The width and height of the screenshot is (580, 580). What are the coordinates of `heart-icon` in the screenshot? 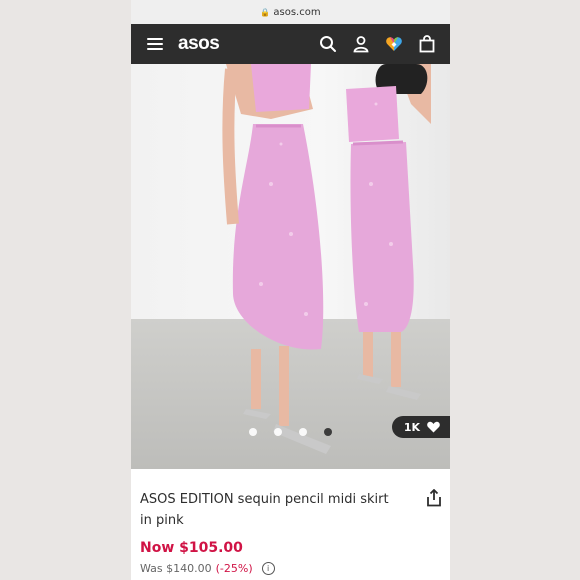 It's located at (433, 427).